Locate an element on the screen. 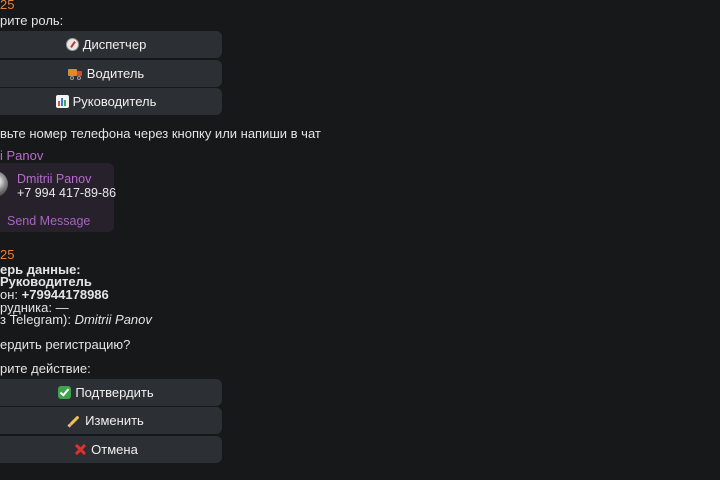 This screenshot has height=480, width=720. cancel-button: Отмена is located at coordinates (111, 449).